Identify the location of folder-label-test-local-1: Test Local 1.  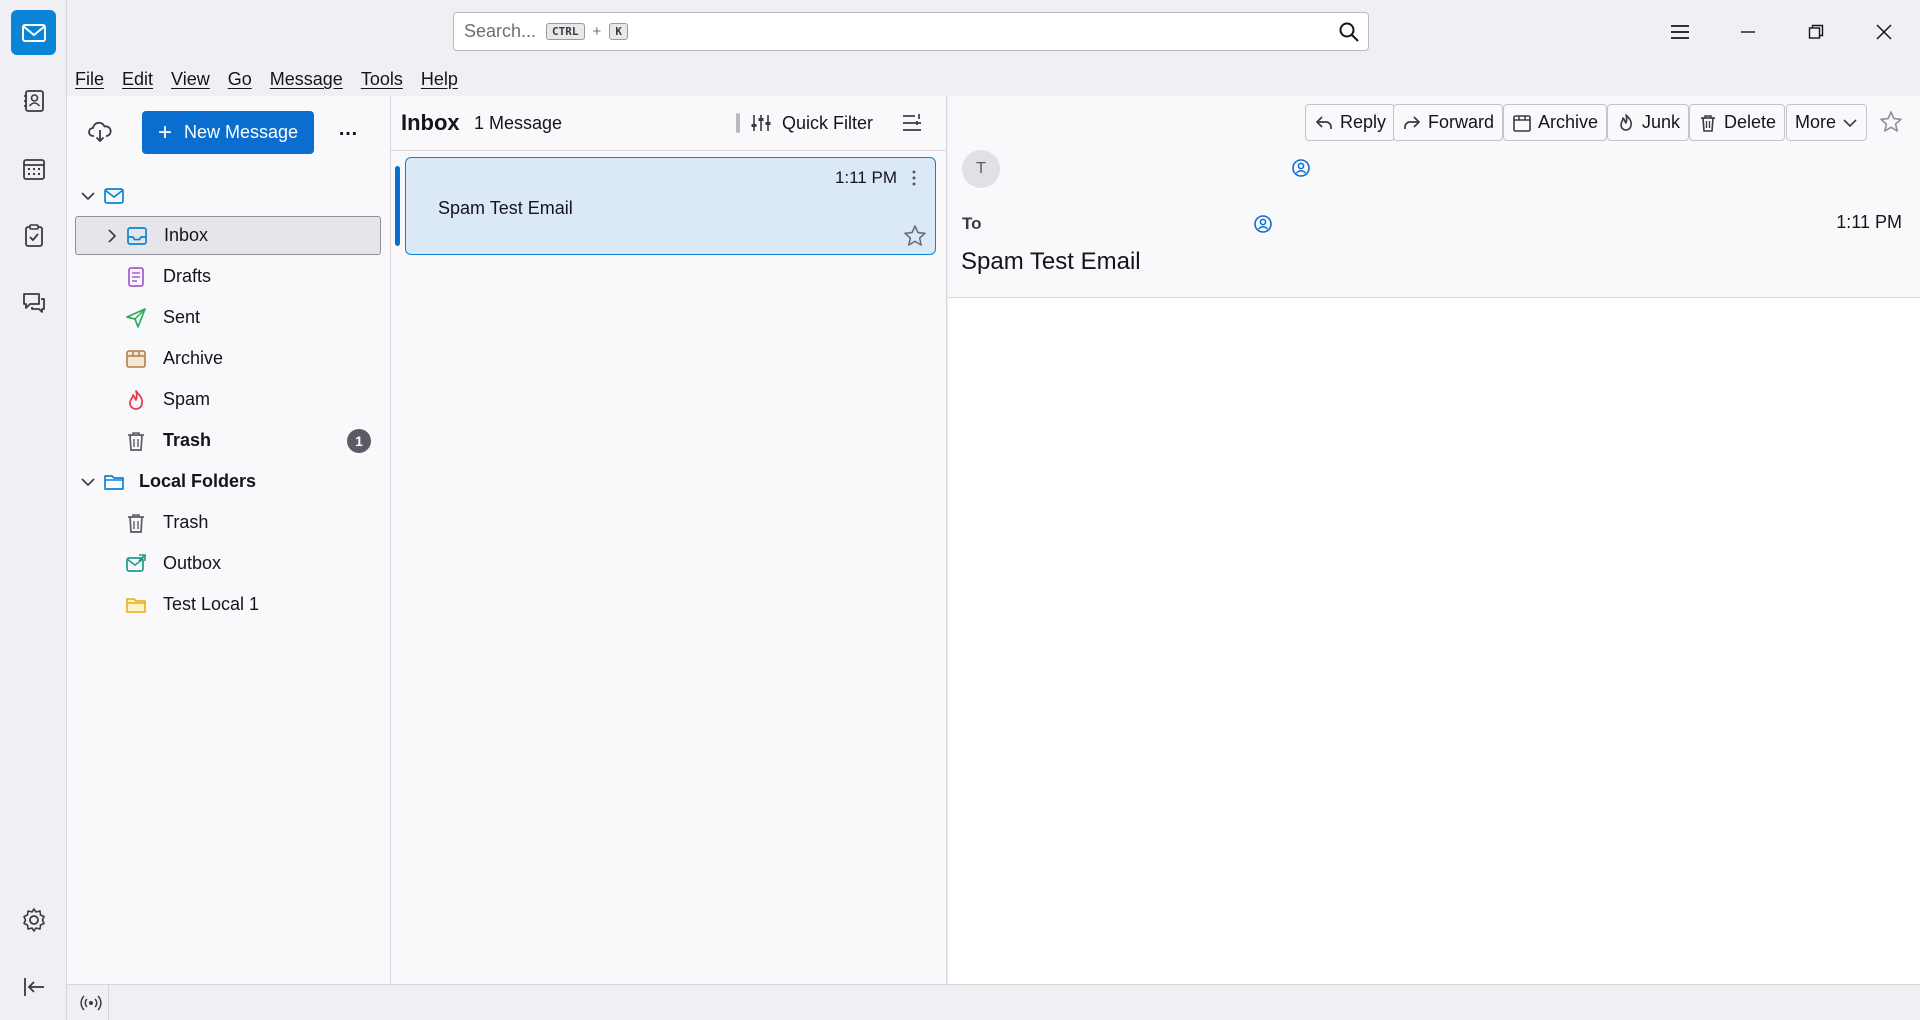
(211, 604).